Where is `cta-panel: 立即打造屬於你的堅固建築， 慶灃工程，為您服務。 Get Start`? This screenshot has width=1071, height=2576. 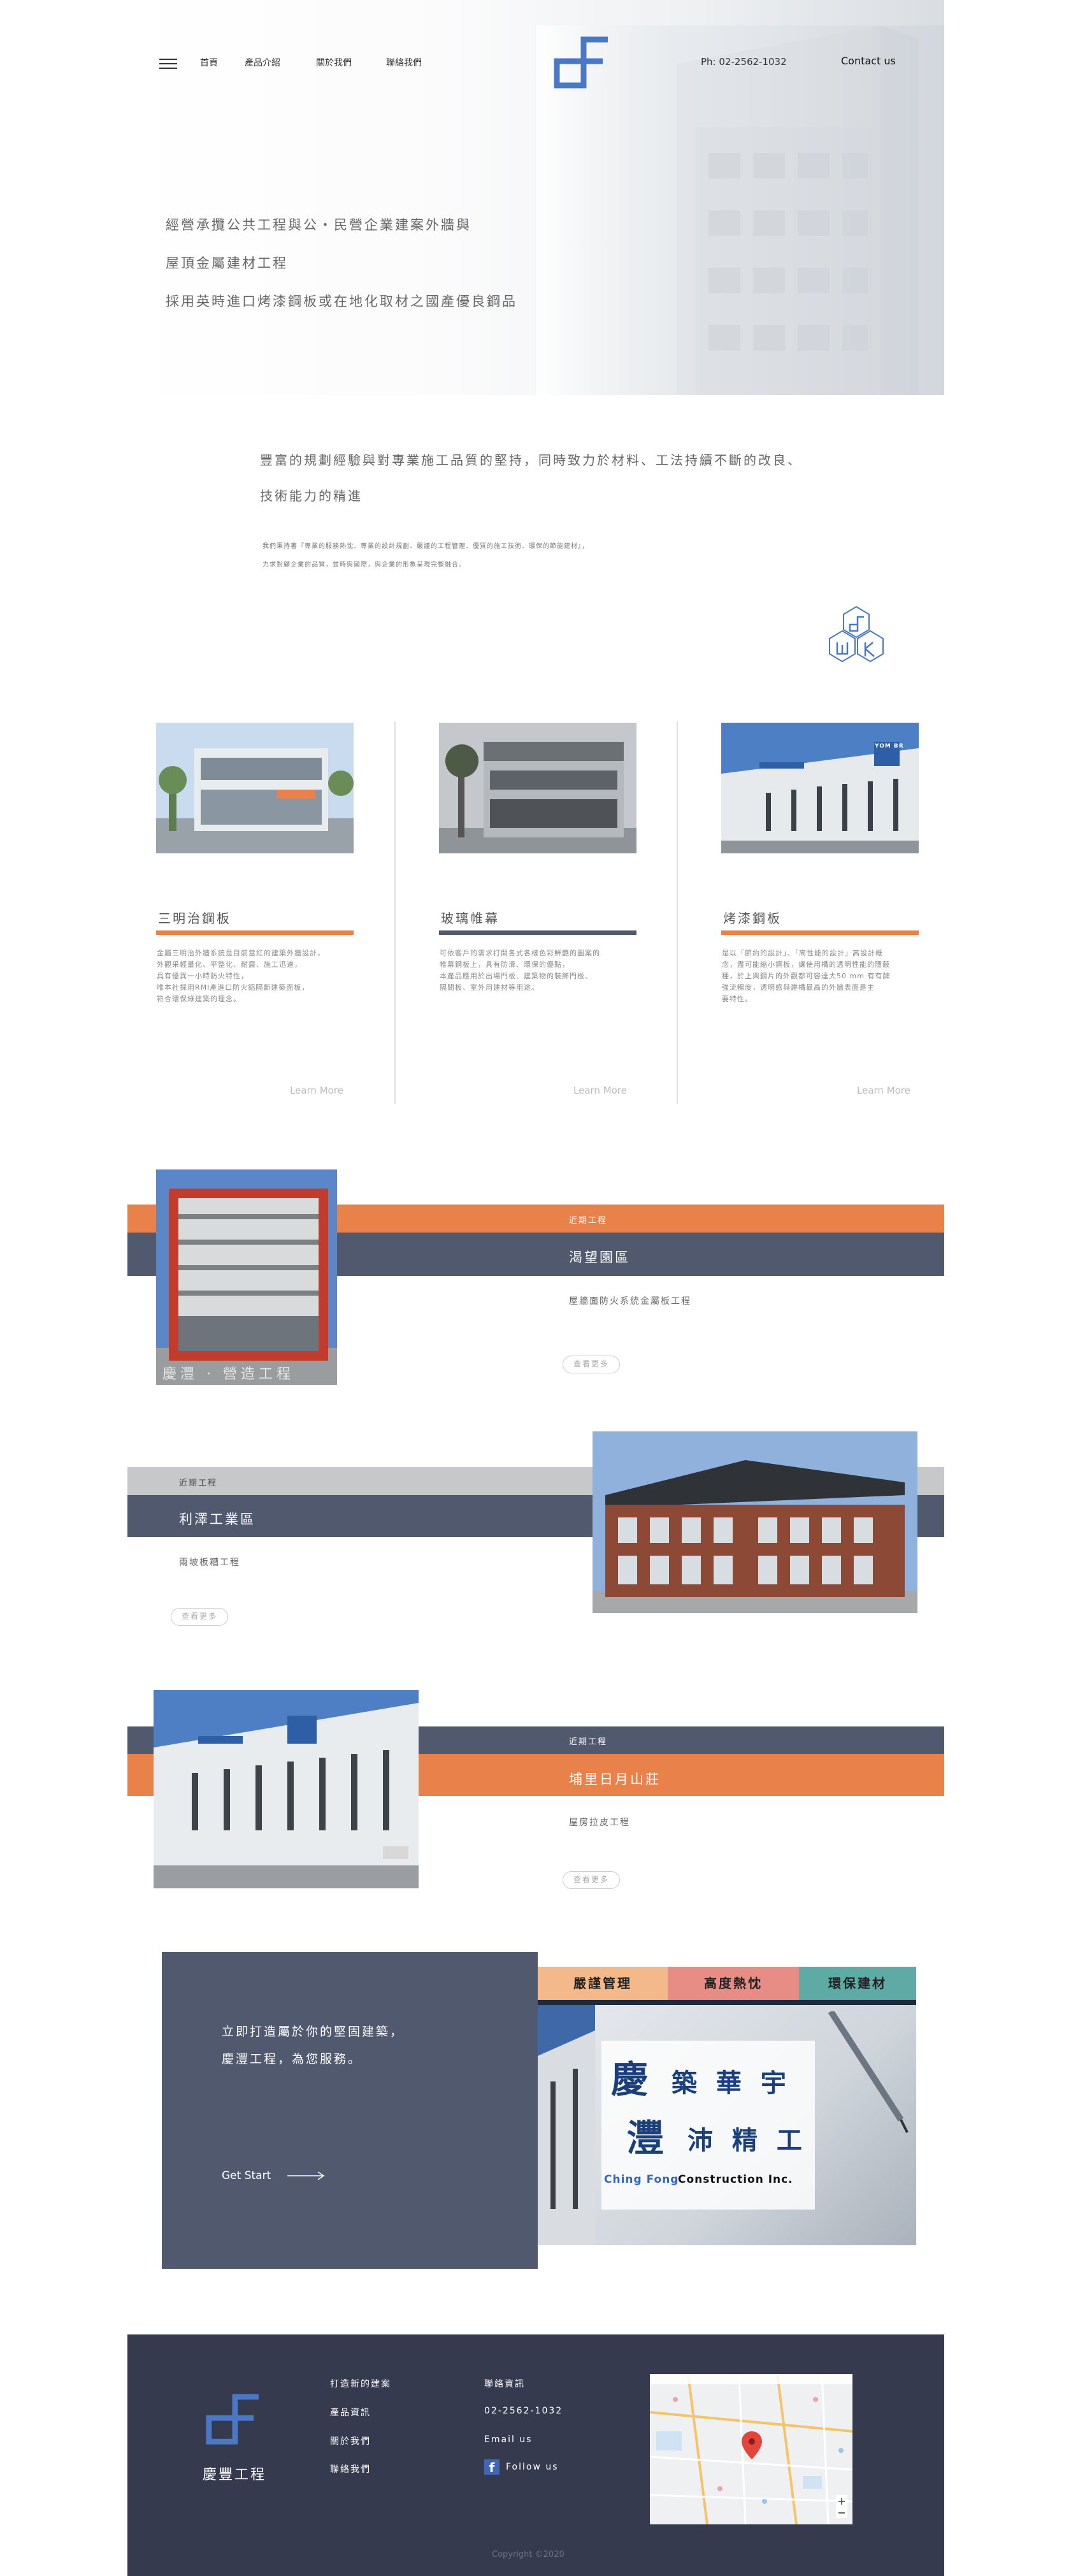 cta-panel: 立即打造屬於你的堅固建築， 慶灃工程，為您服務。 Get Start is located at coordinates (350, 2110).